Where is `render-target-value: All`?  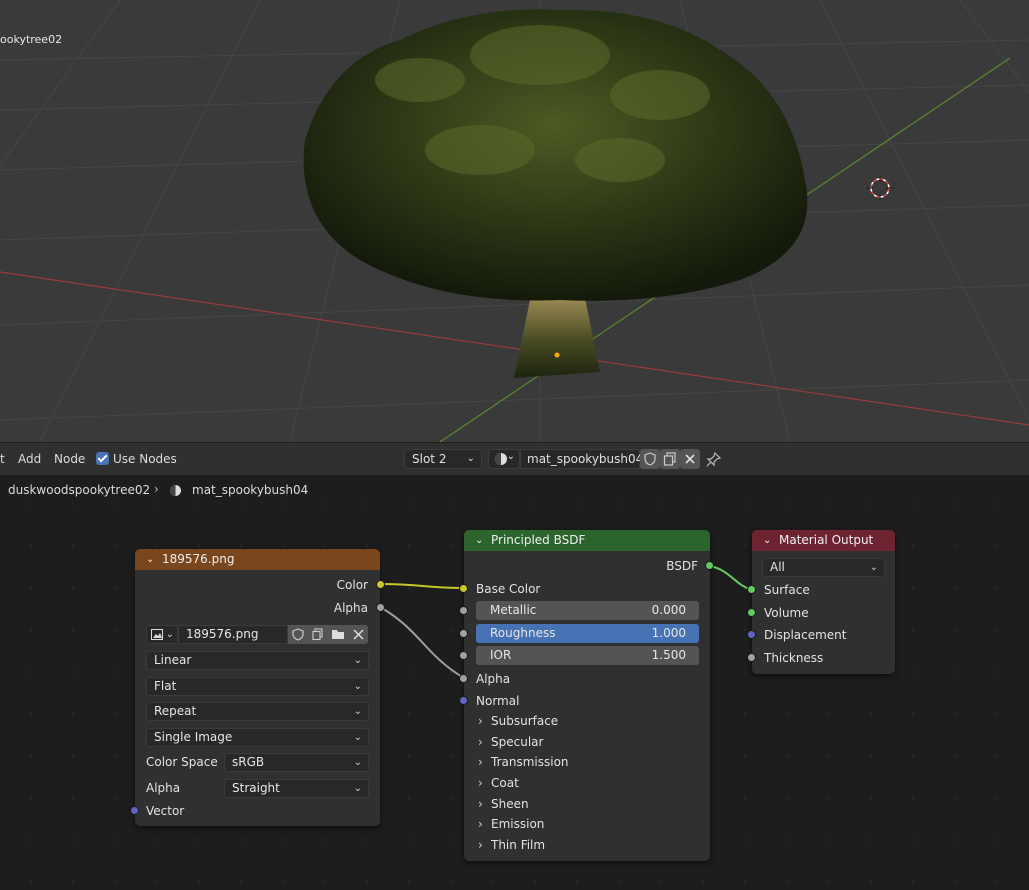
render-target-value: All is located at coordinates (777, 567).